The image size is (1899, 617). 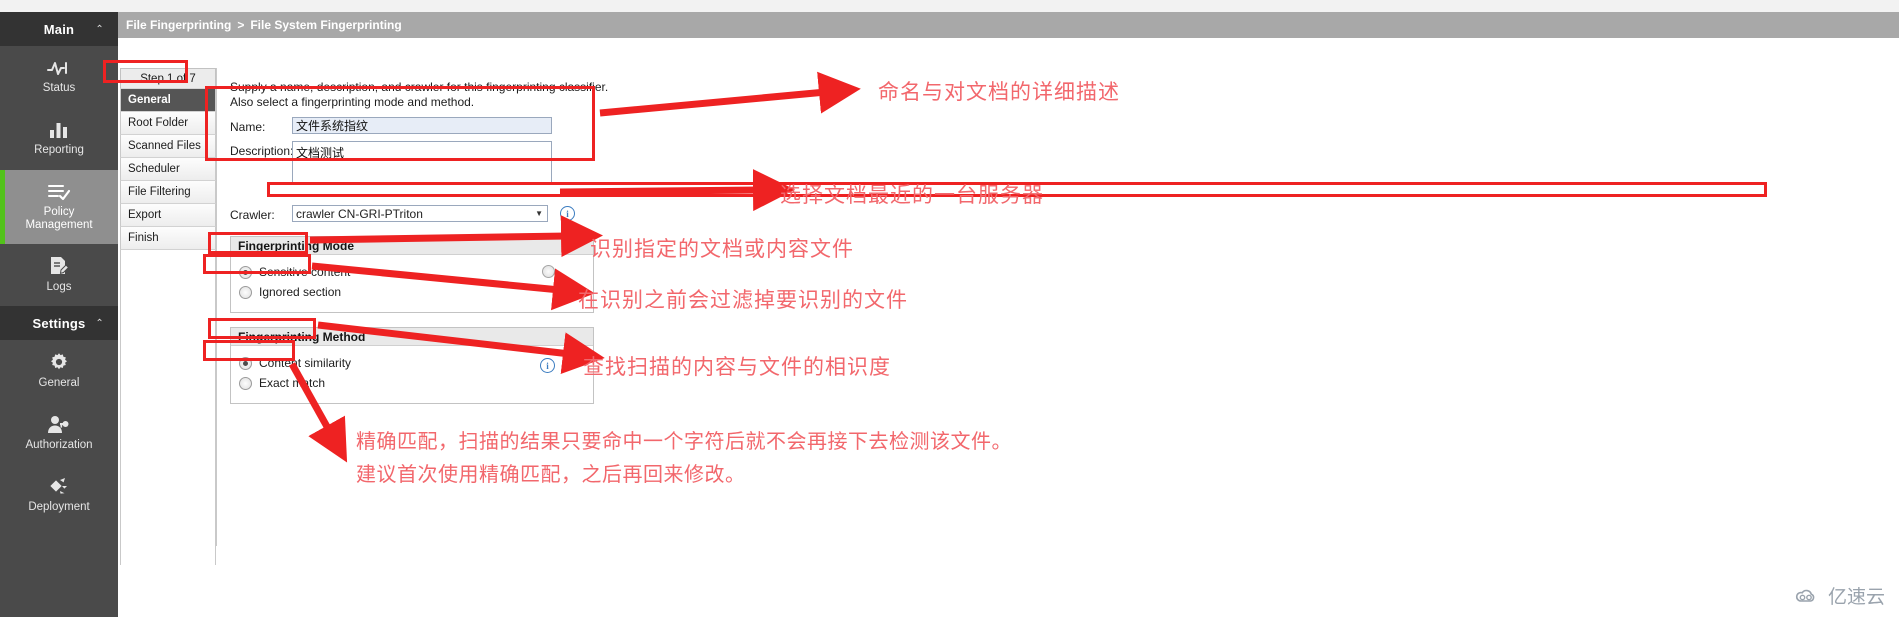 I want to click on description-field-row: Description: 文档测试, so click(x=465, y=162).